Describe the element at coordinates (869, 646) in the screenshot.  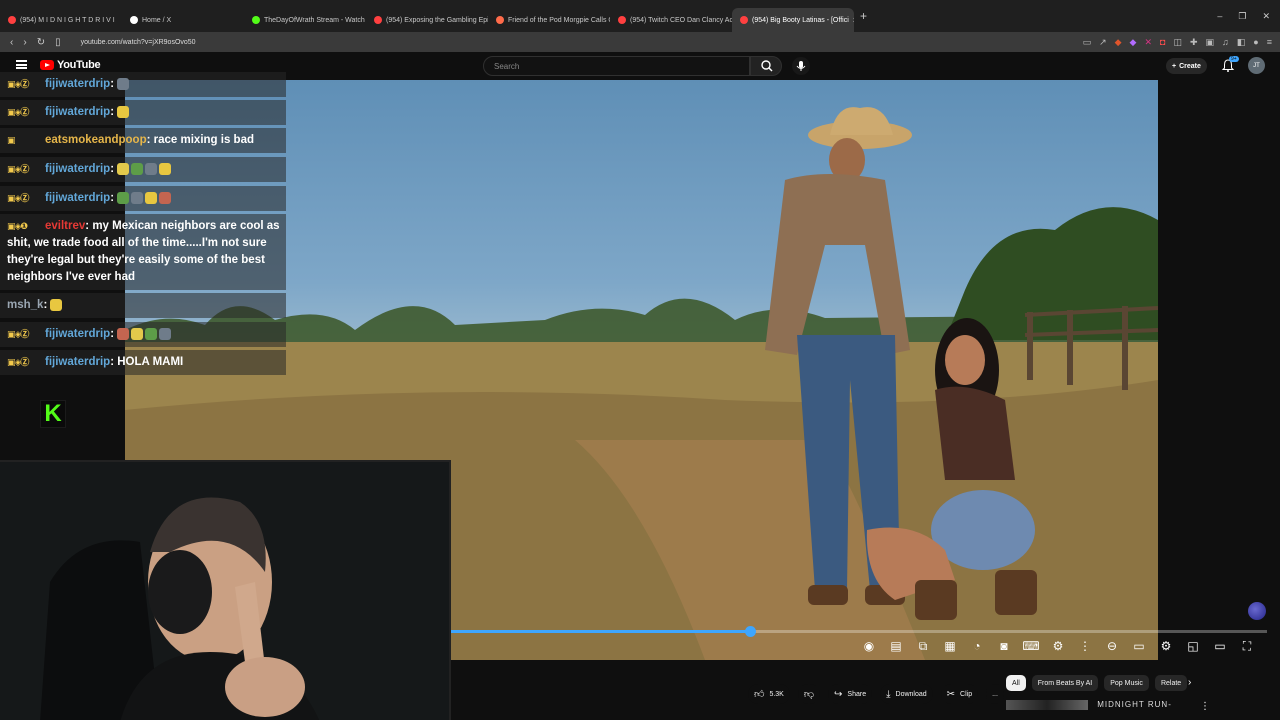
I see `extension-overlay-icon: ◉` at that location.